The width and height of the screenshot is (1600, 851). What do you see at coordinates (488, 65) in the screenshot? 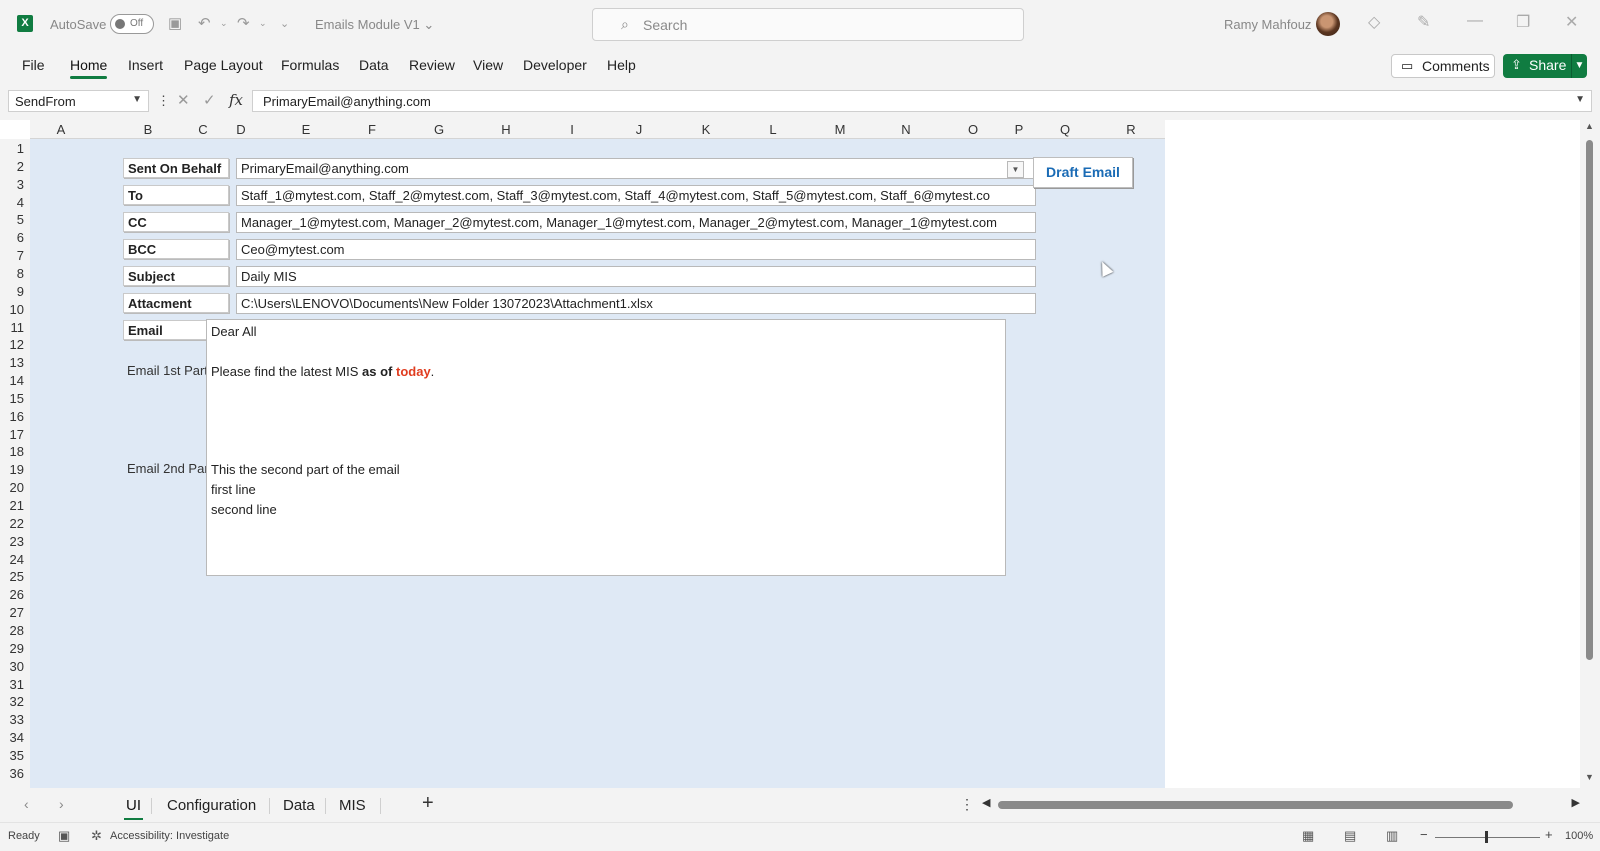
I see `tab-view: View` at bounding box center [488, 65].